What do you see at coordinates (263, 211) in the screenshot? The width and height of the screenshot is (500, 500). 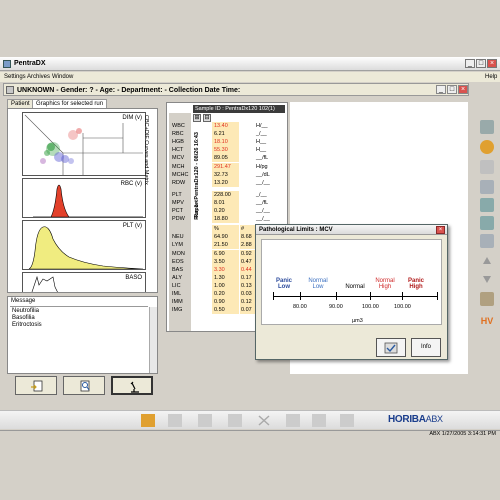 I see `result-flag: __/__` at bounding box center [263, 211].